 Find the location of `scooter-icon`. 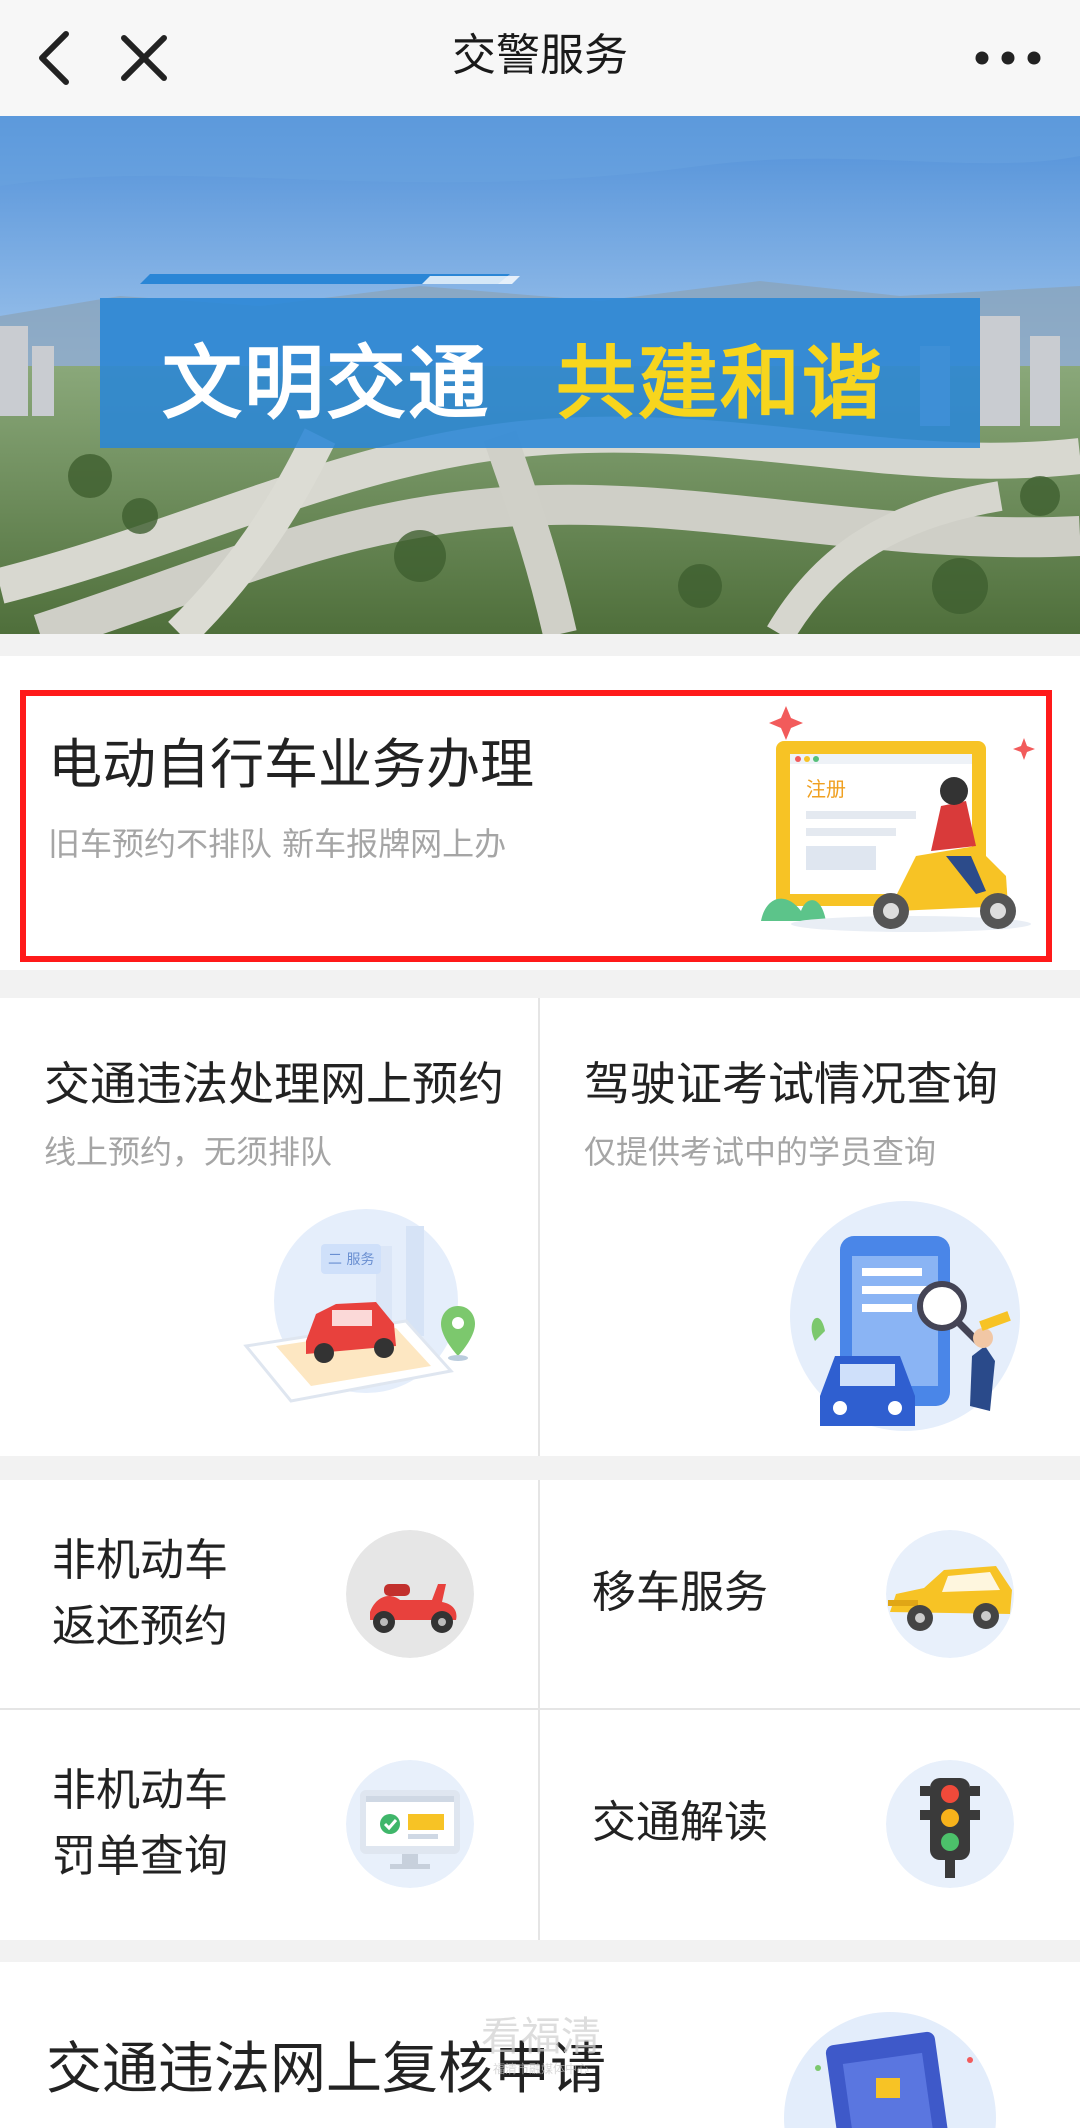

scooter-icon is located at coordinates (410, 1594).